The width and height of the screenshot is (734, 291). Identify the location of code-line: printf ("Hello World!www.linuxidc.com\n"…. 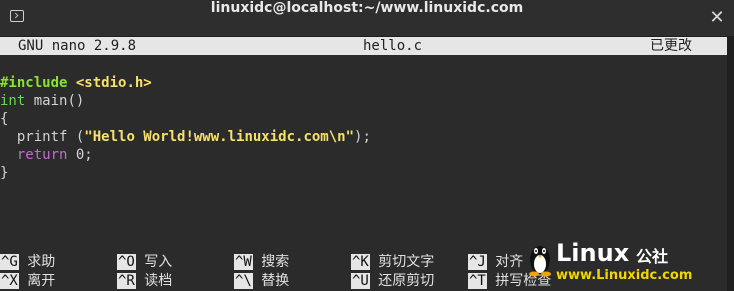
(363, 137).